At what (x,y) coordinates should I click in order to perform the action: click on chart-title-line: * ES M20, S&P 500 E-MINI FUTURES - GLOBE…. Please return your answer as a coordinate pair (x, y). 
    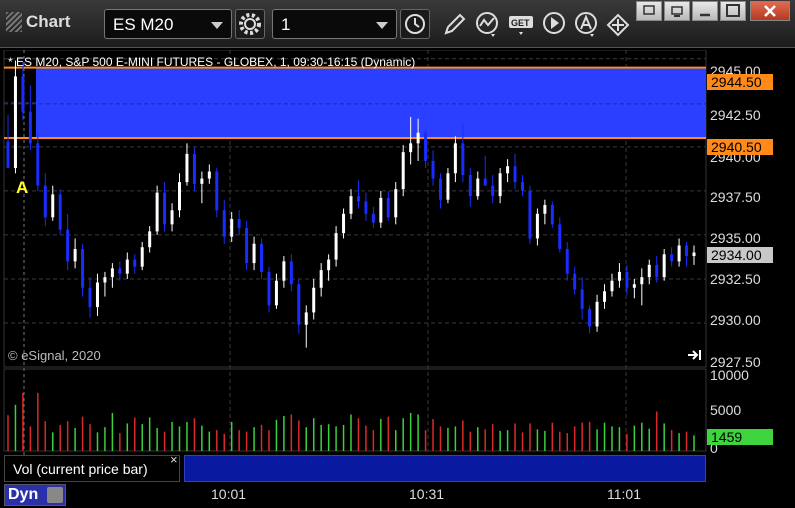
    Looking at the image, I should click on (212, 62).